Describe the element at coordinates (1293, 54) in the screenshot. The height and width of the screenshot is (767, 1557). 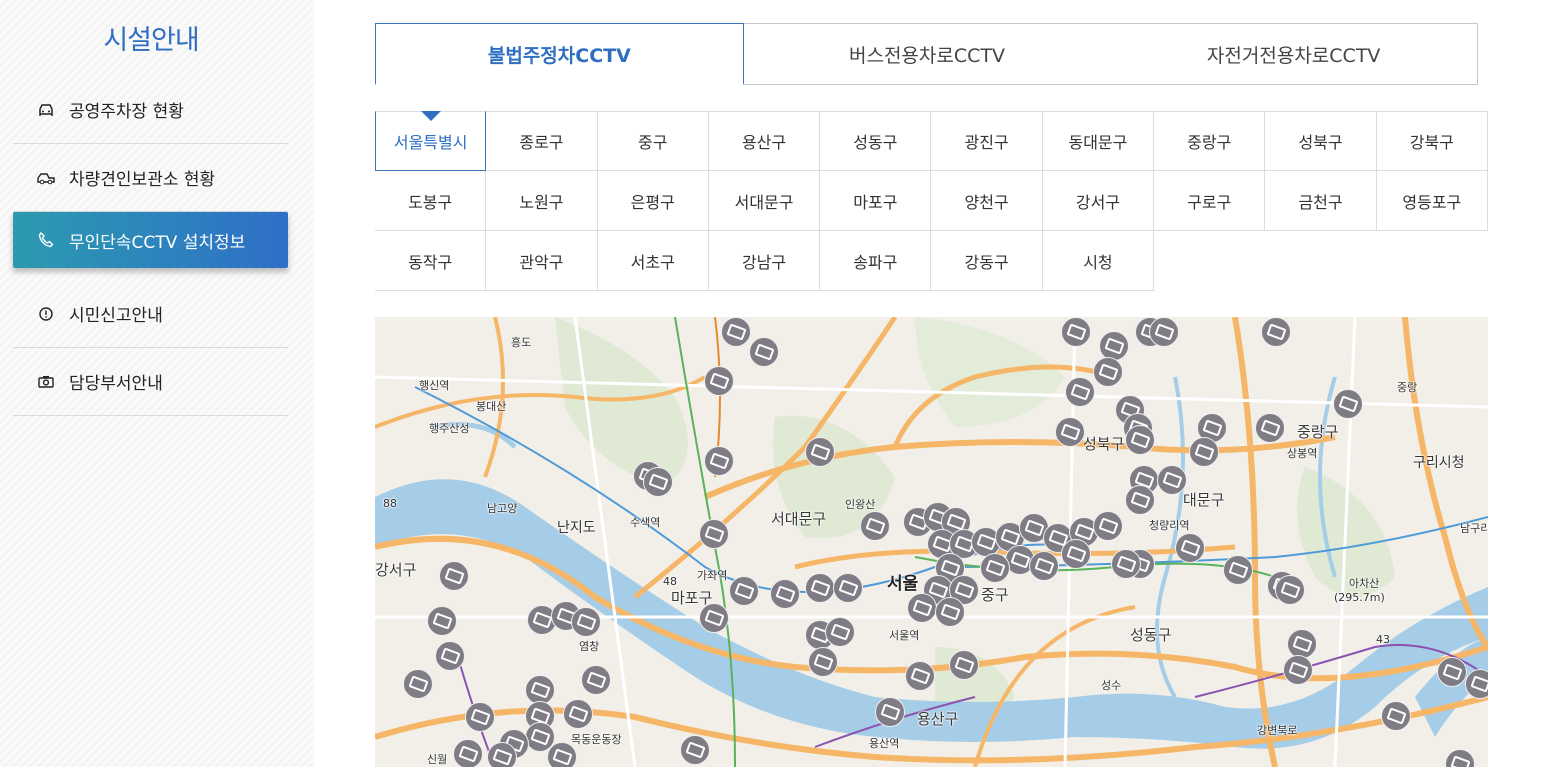
I see `tab-bike-lane-cctv: 자전거전용차로CCTV` at that location.